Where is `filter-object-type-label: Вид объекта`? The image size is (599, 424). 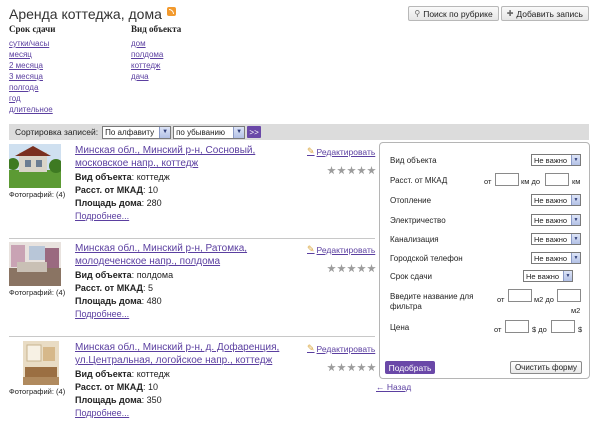 filter-object-type-label: Вид объекта is located at coordinates (413, 160).